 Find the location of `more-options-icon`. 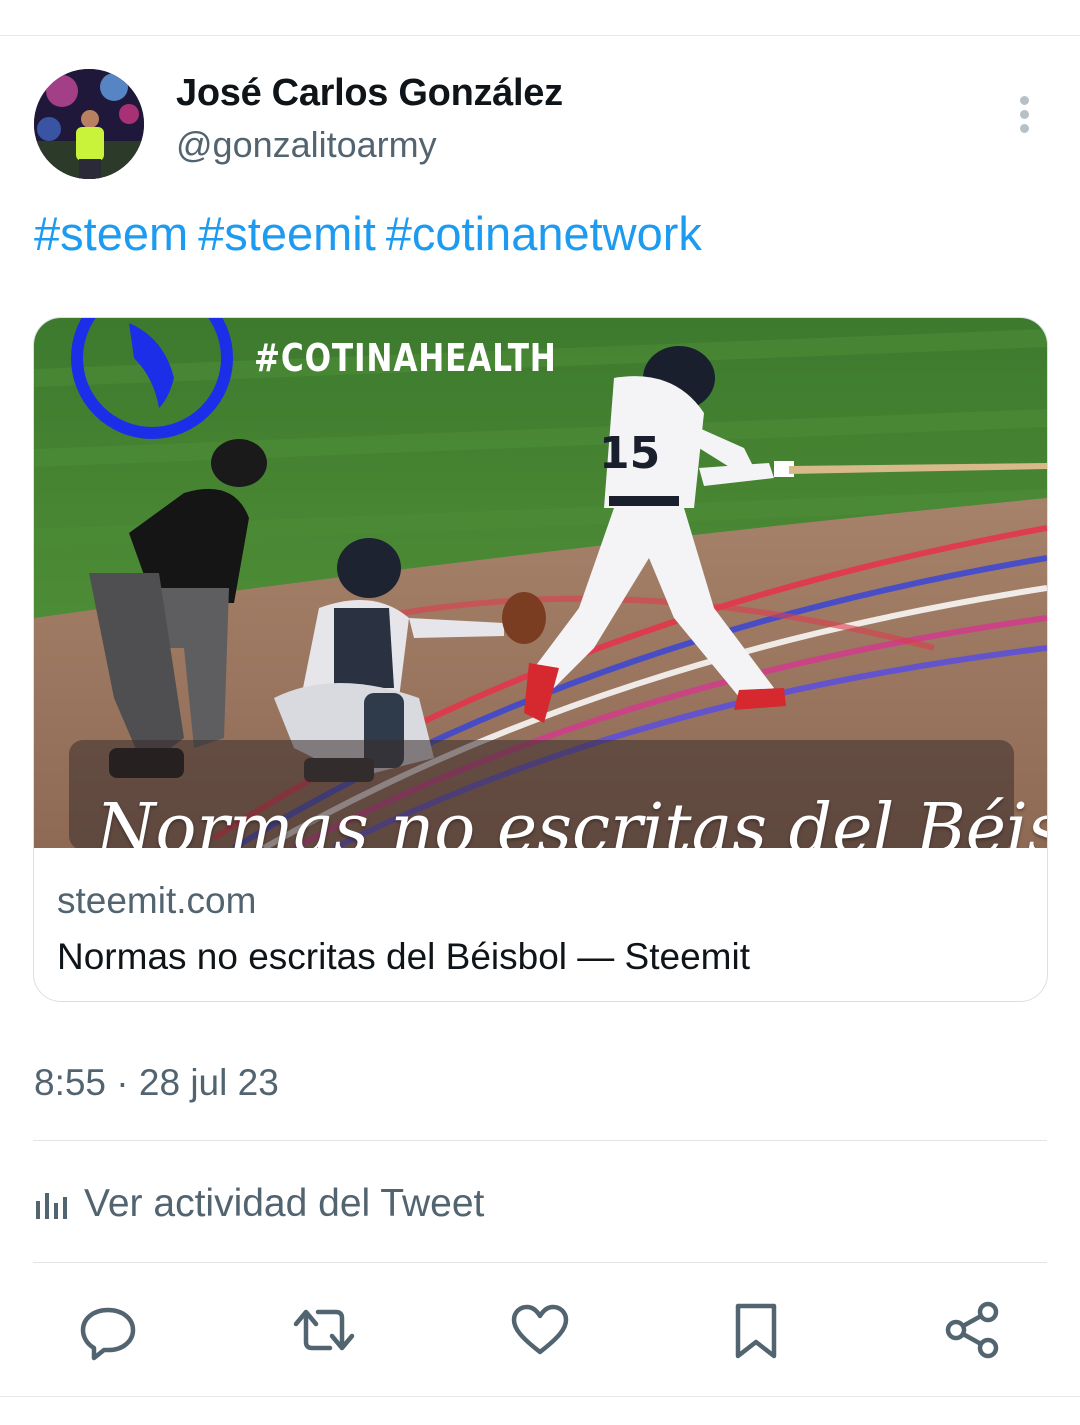

more-options-icon is located at coordinates (1025, 114).